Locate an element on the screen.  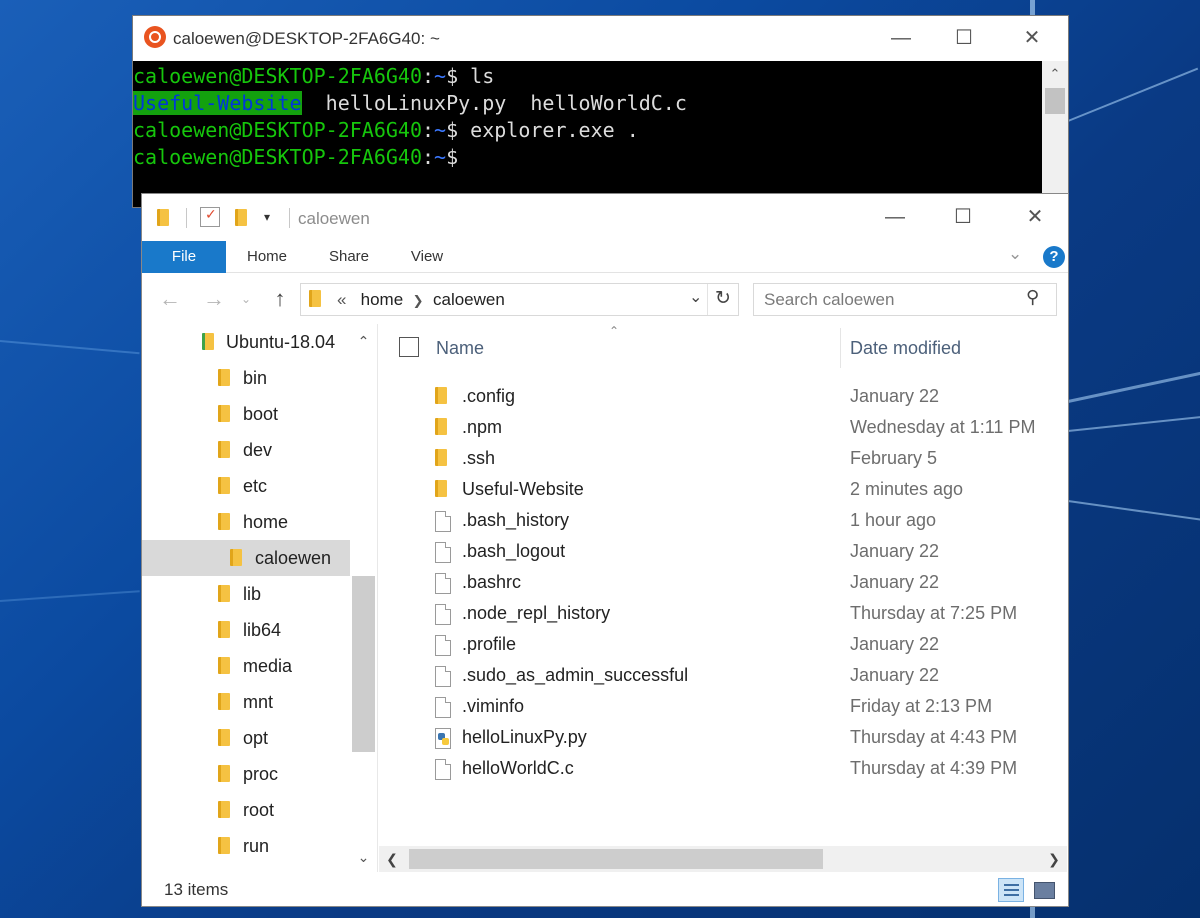
tree-item-ubuntu: Ubuntu-18.04 is located at coordinates (246, 342).